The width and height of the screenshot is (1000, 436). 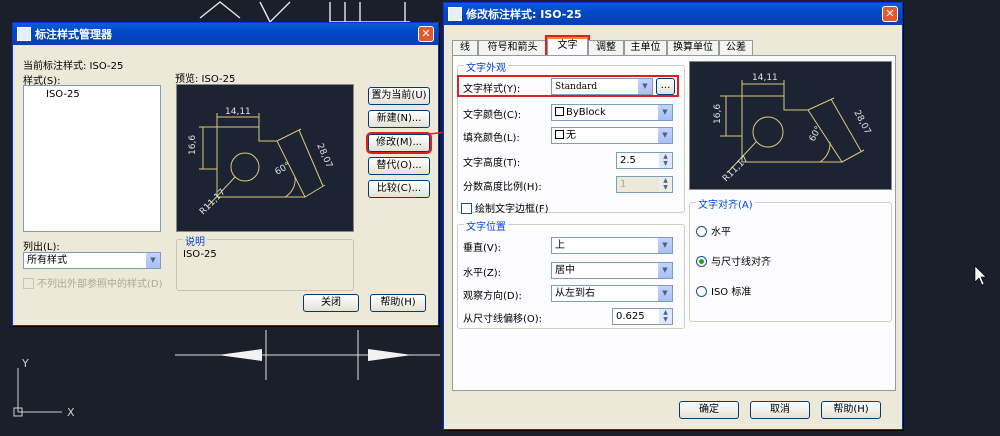 I want to click on text-frame-checkbox, so click(x=466, y=208).